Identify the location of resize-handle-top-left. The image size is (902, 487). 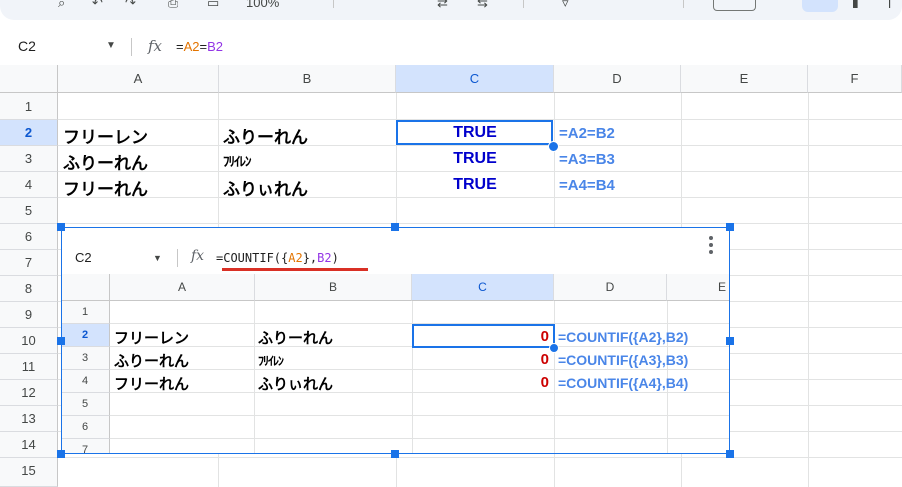
(61, 227).